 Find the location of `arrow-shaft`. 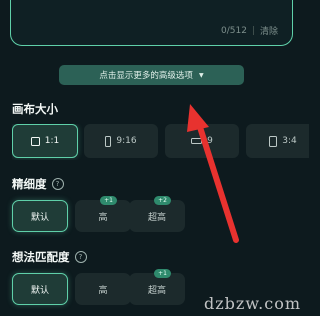

arrow-shaft is located at coordinates (217, 182).